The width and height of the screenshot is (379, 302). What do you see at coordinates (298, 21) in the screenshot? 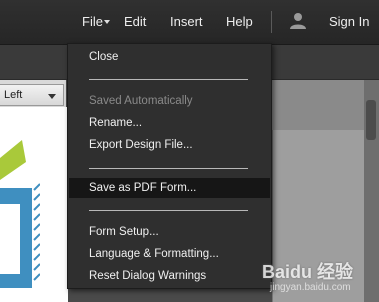
I see `user-icon` at bounding box center [298, 21].